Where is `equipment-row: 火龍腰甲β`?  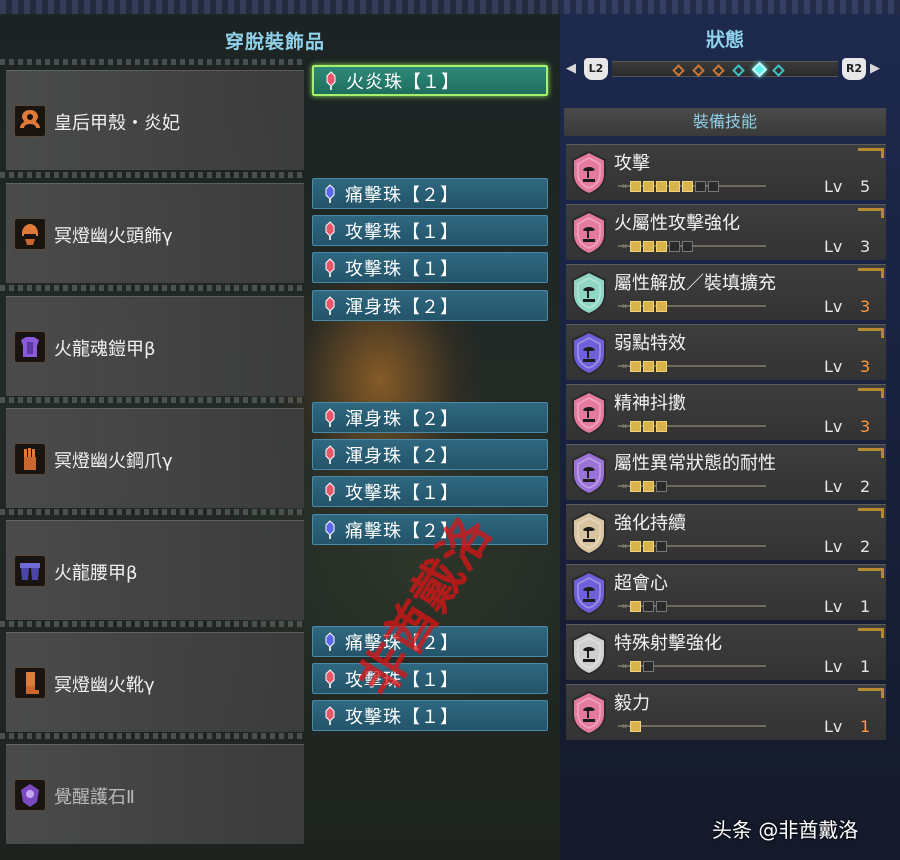 equipment-row: 火龍腰甲β is located at coordinates (152, 564).